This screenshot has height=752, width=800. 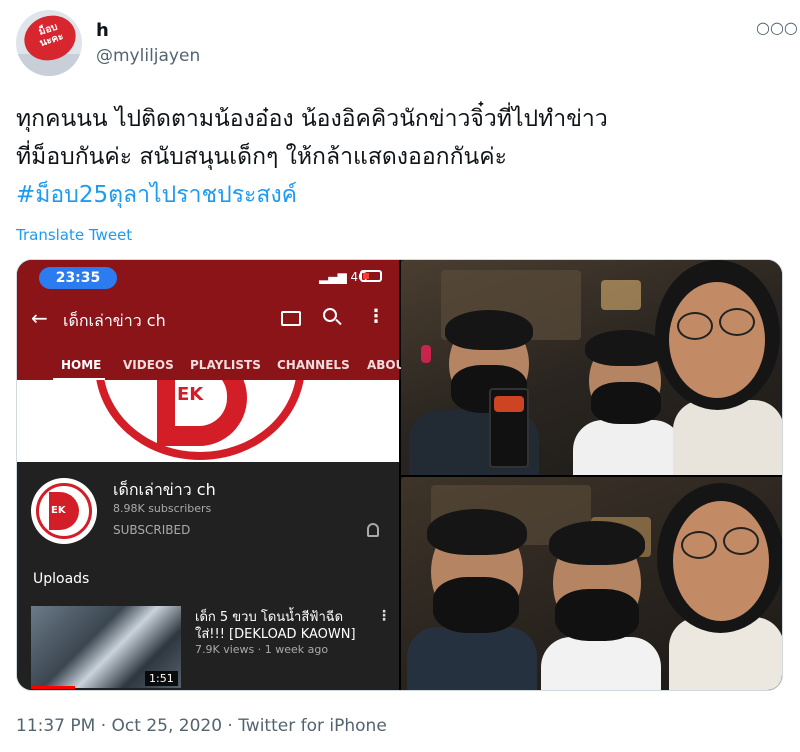 I want to click on channel-logo: EK, so click(x=64, y=511).